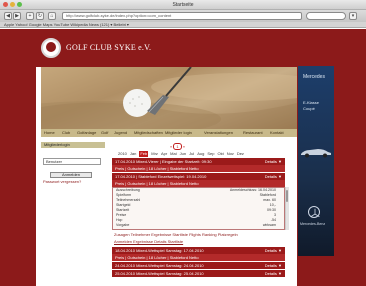 This screenshot has width=366, height=286. What do you see at coordinates (191, 153) in the screenshot?
I see `month-filter-item: Jul` at bounding box center [191, 153].